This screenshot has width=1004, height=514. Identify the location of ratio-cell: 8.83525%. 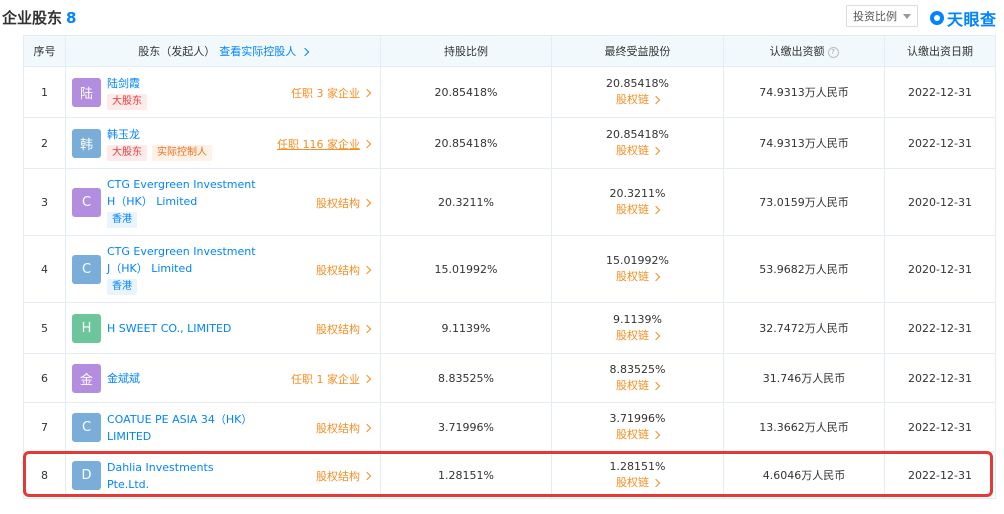
(466, 378).